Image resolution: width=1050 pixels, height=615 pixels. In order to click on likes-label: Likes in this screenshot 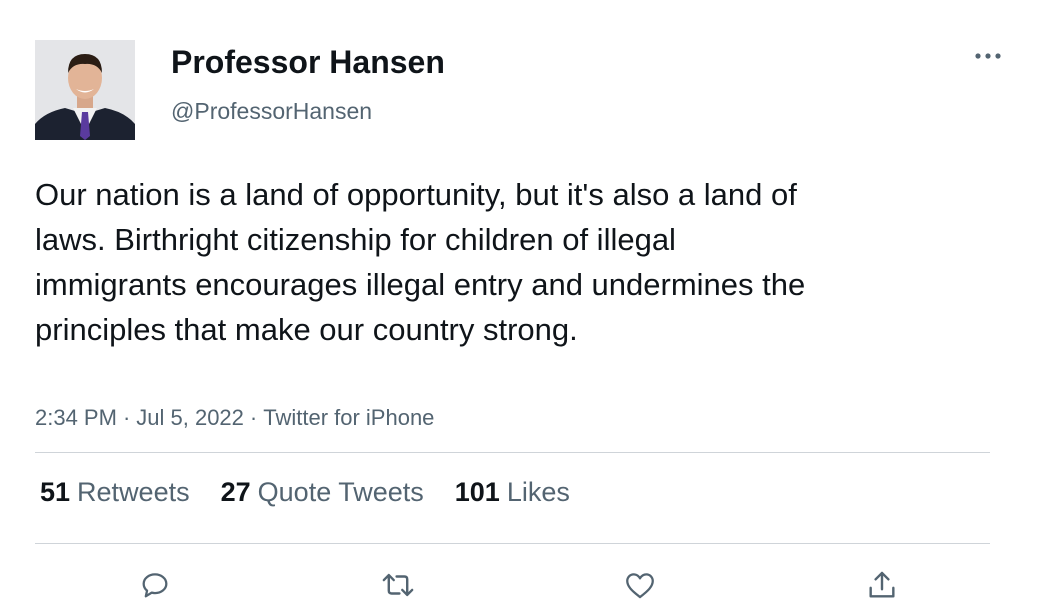, I will do `click(538, 492)`.